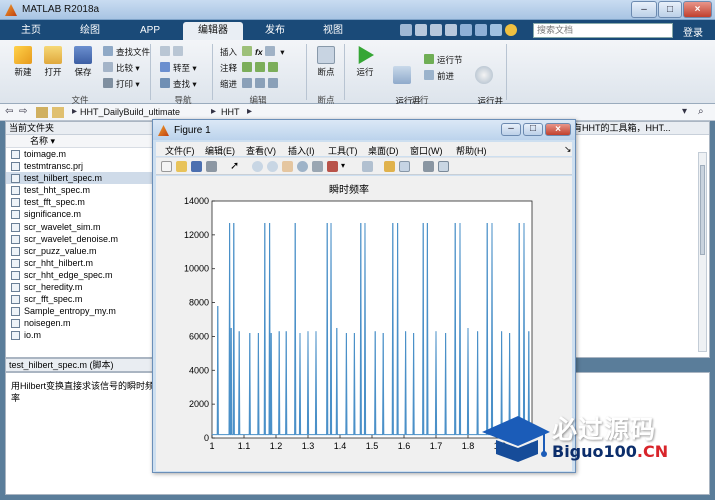 This screenshot has width=715, height=500. What do you see at coordinates (79, 263) in the screenshot?
I see `file-list-item: scr_hht_hilbert.m` at bounding box center [79, 263].